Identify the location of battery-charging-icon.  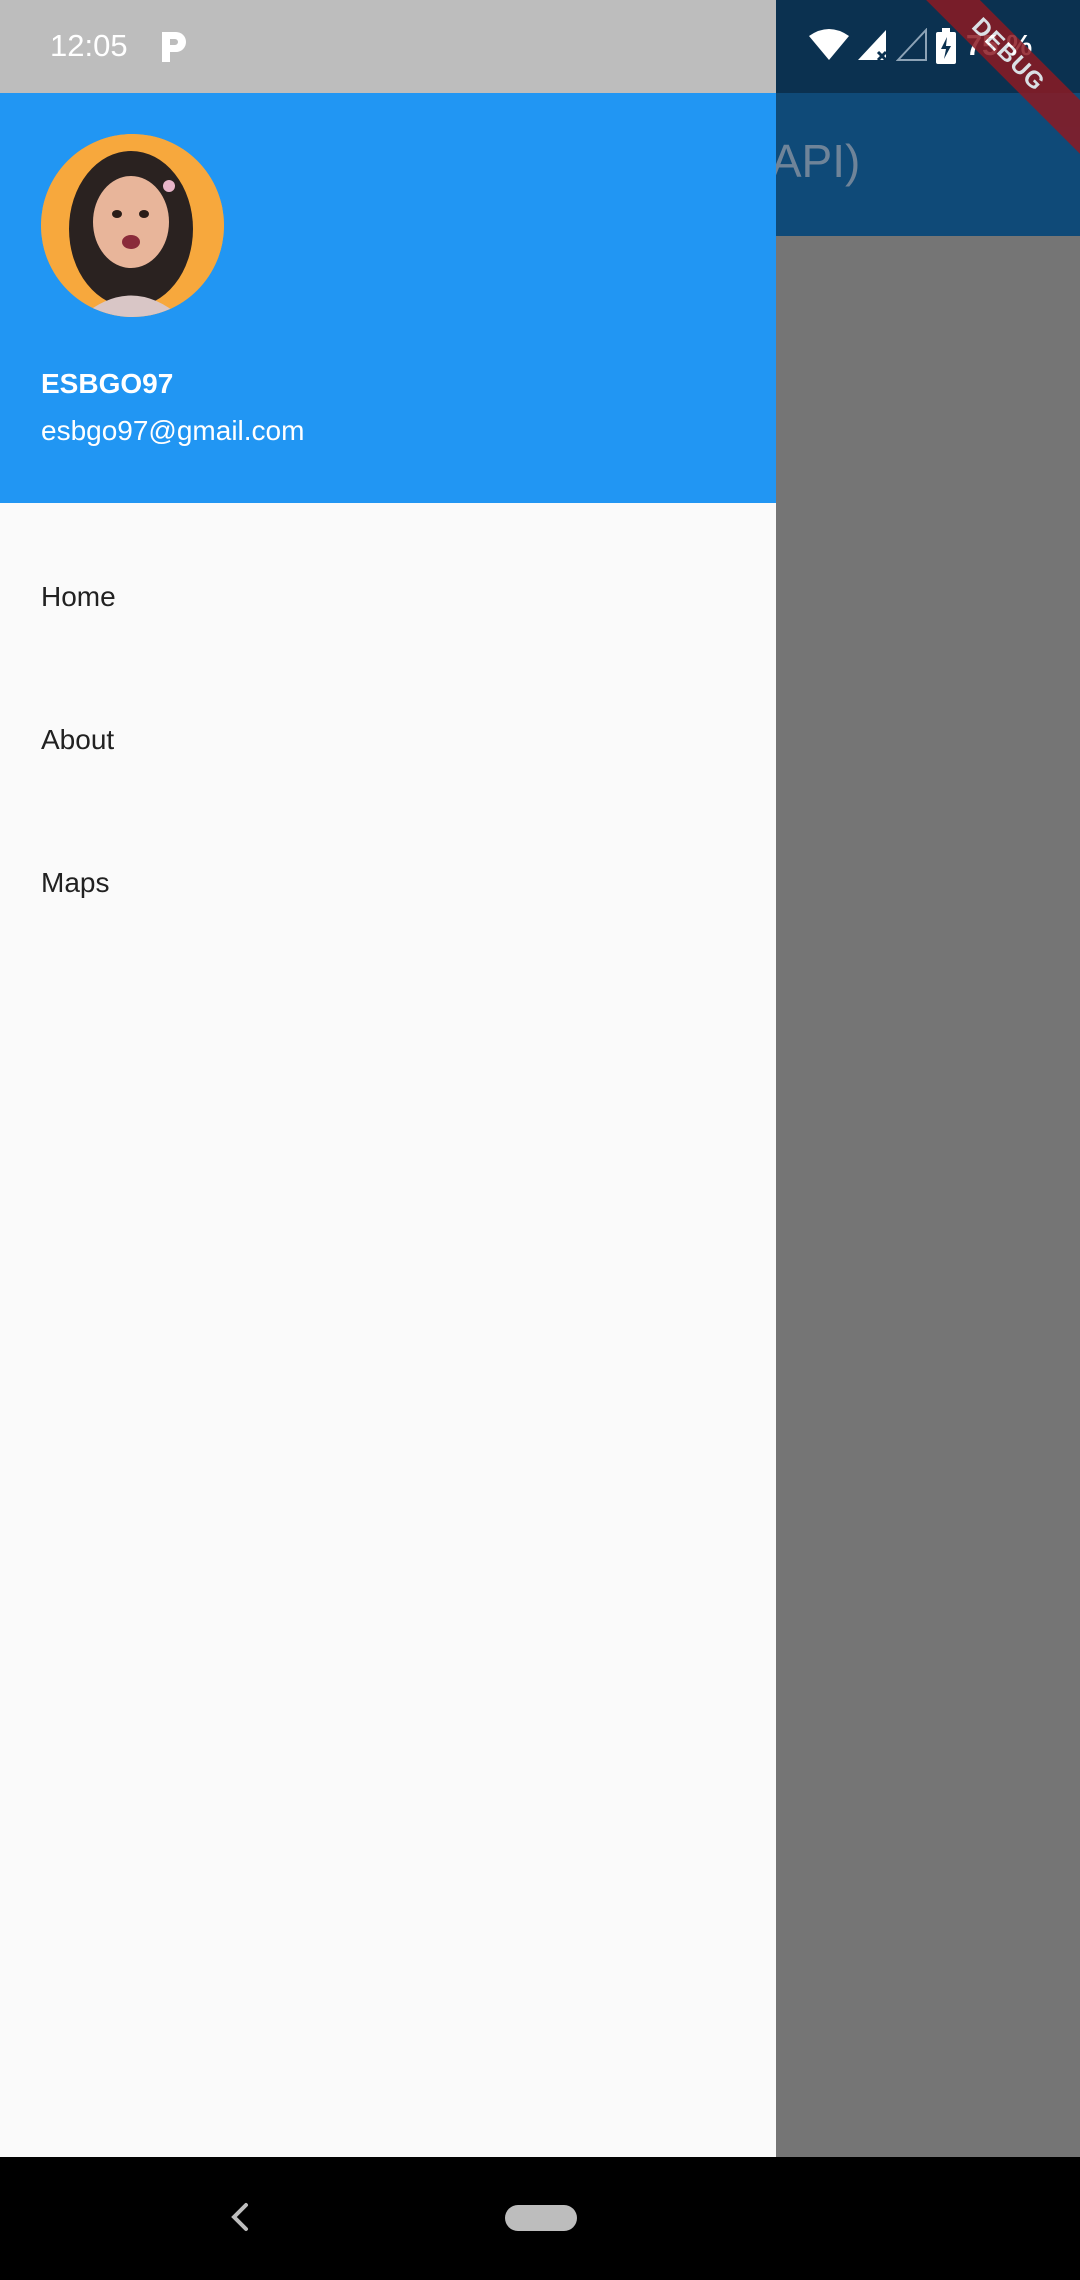
(946, 46).